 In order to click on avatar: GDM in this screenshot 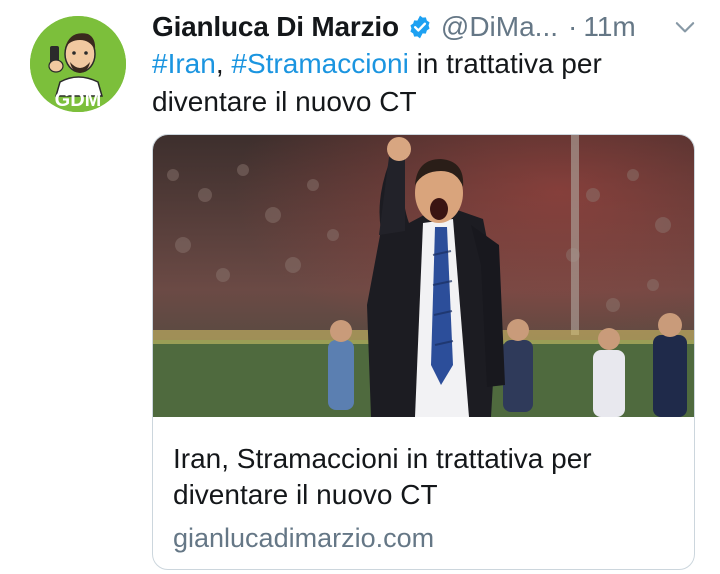, I will do `click(78, 64)`.